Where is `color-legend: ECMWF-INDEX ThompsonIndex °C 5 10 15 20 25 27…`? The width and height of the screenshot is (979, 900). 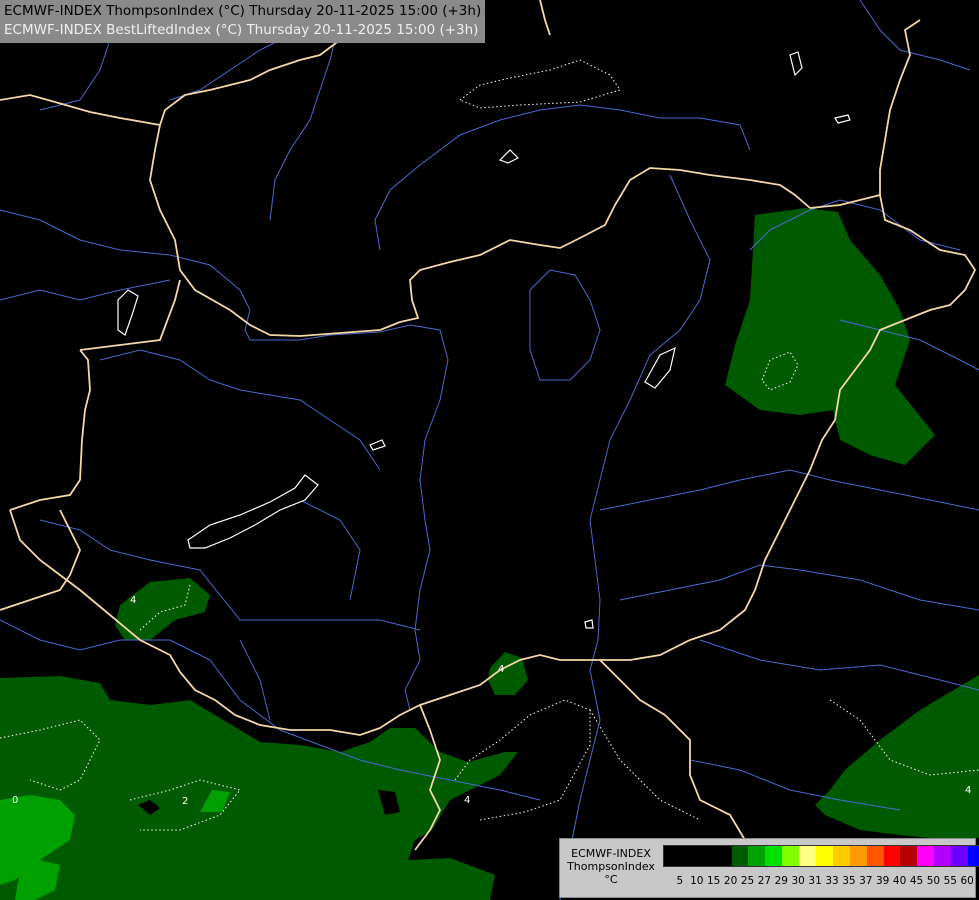
color-legend: ECMWF-INDEX ThompsonIndex °C 5 10 15 20 25 27… is located at coordinates (769, 868).